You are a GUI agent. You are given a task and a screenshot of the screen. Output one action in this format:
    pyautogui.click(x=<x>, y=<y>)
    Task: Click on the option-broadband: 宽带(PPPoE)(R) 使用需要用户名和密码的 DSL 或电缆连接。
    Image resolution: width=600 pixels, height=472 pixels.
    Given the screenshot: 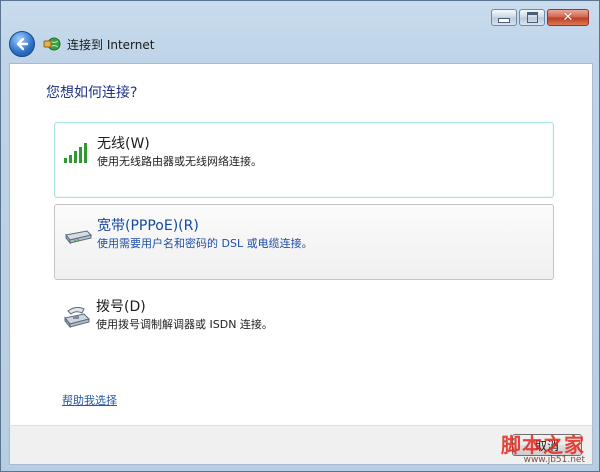 What is the action you would take?
    pyautogui.click(x=304, y=242)
    